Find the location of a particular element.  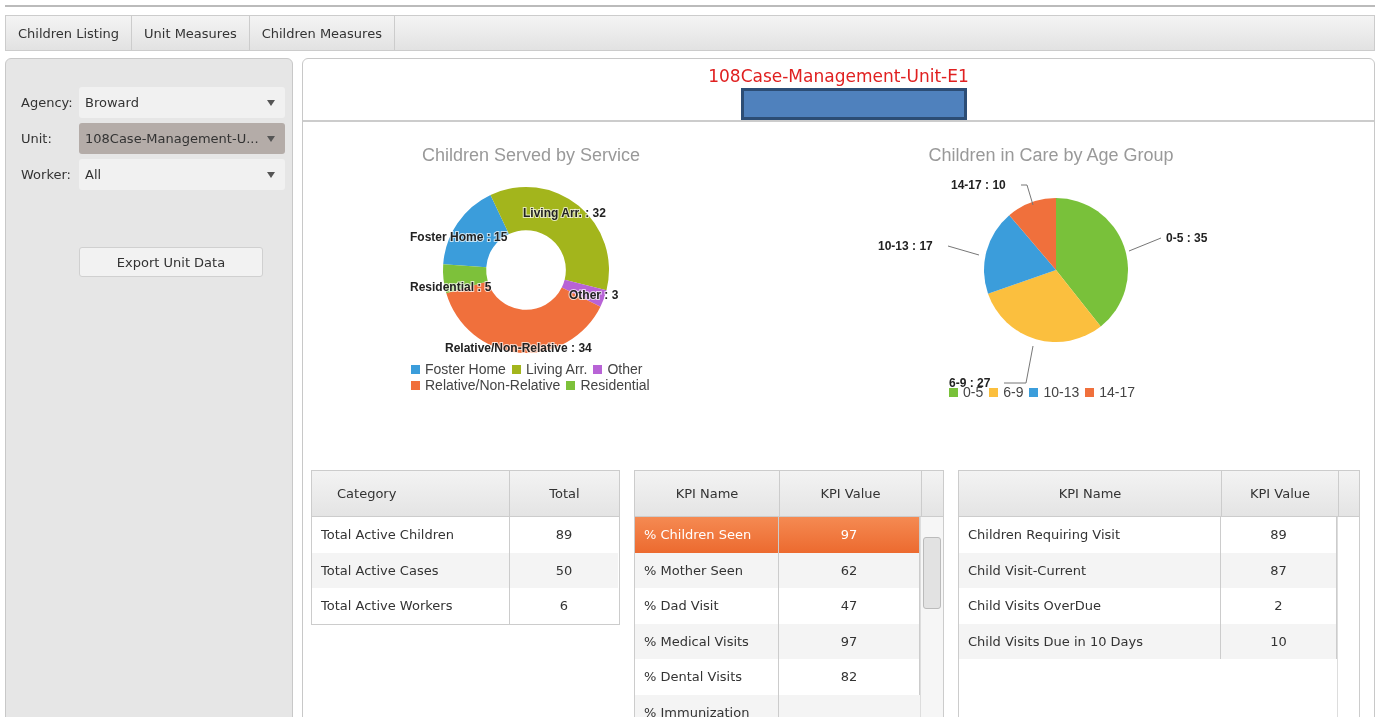

table-row: % Immunization is located at coordinates (777, 705).